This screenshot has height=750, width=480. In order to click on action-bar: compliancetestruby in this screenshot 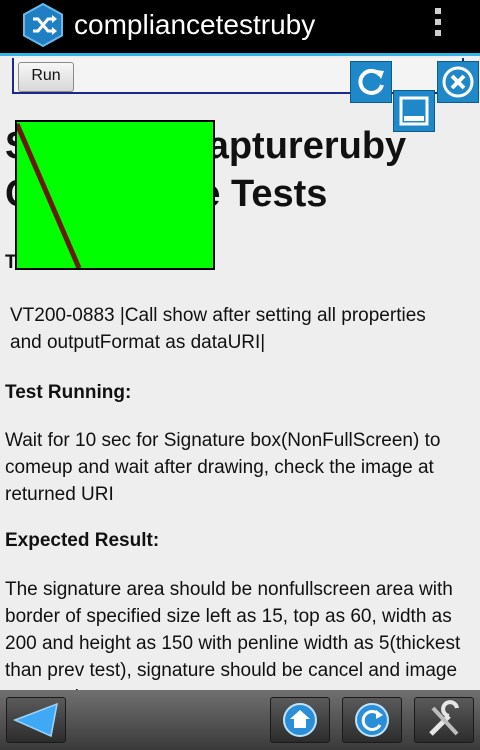, I will do `click(240, 28)`.